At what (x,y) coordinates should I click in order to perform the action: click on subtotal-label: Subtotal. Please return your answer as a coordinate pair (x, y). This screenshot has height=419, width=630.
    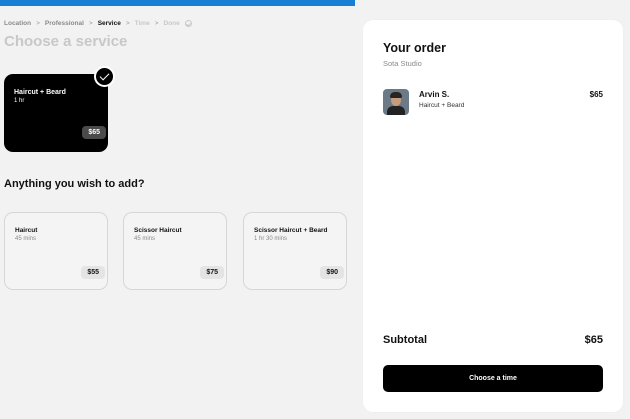
    Looking at the image, I should click on (405, 340).